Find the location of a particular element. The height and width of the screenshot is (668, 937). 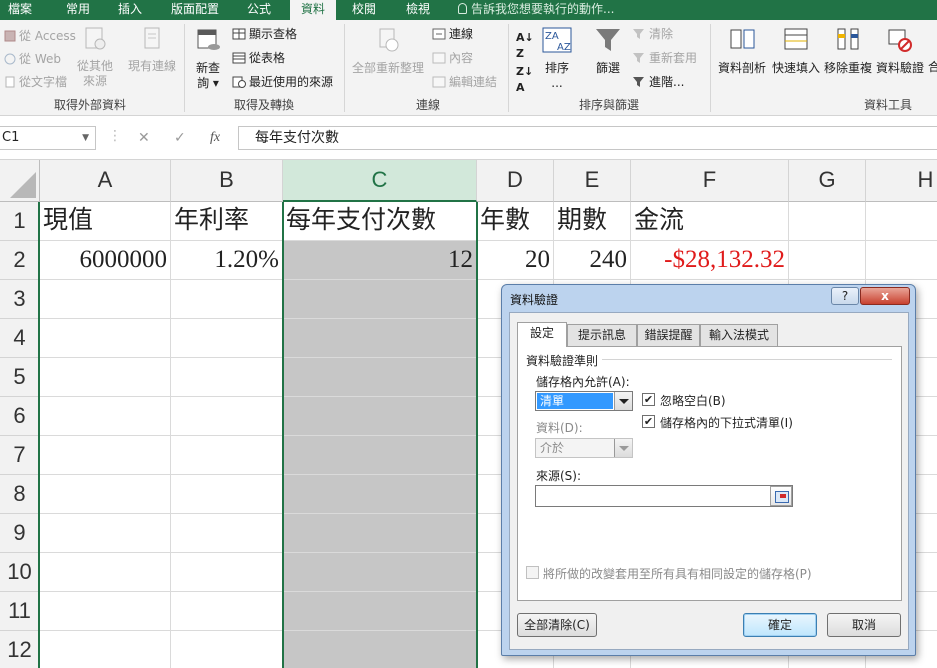

cell-c10 is located at coordinates (380, 572).